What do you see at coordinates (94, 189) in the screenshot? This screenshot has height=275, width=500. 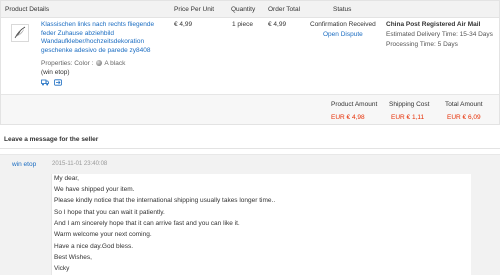 I see `message-line: We have shipped your item.` at bounding box center [94, 189].